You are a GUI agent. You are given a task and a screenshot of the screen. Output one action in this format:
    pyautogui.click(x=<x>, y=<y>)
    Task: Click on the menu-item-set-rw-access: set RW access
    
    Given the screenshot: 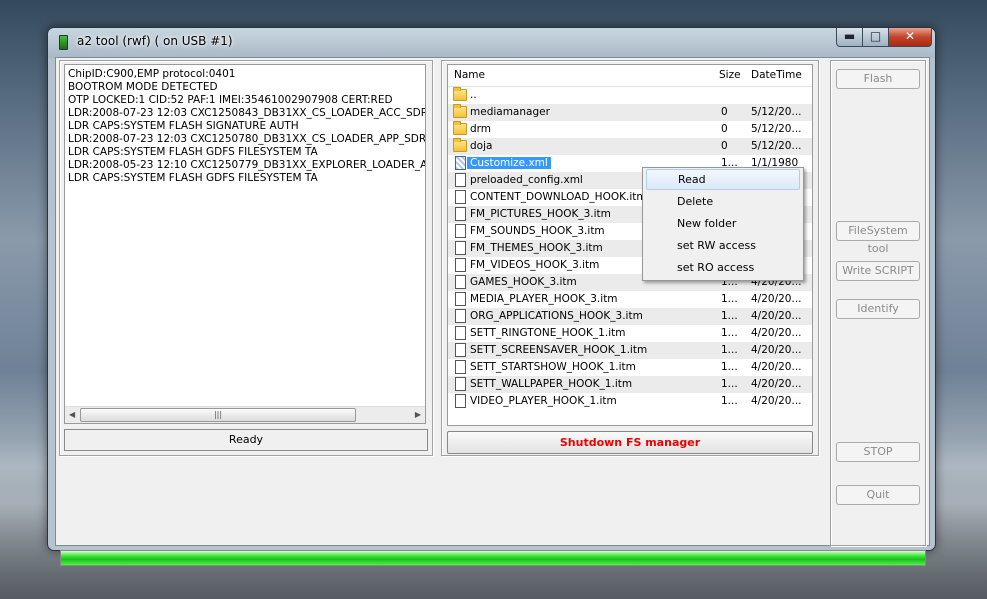 What is the action you would take?
    pyautogui.click(x=723, y=245)
    